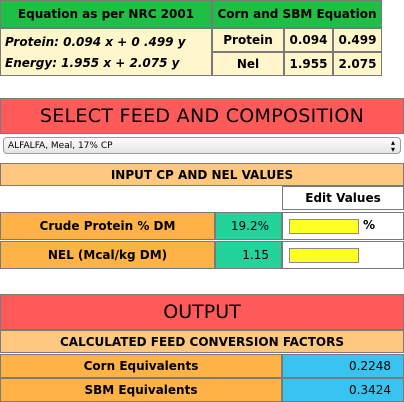  What do you see at coordinates (202, 174) in the screenshot?
I see `input-section-header: INPUT CP AND NEL VALUES` at bounding box center [202, 174].